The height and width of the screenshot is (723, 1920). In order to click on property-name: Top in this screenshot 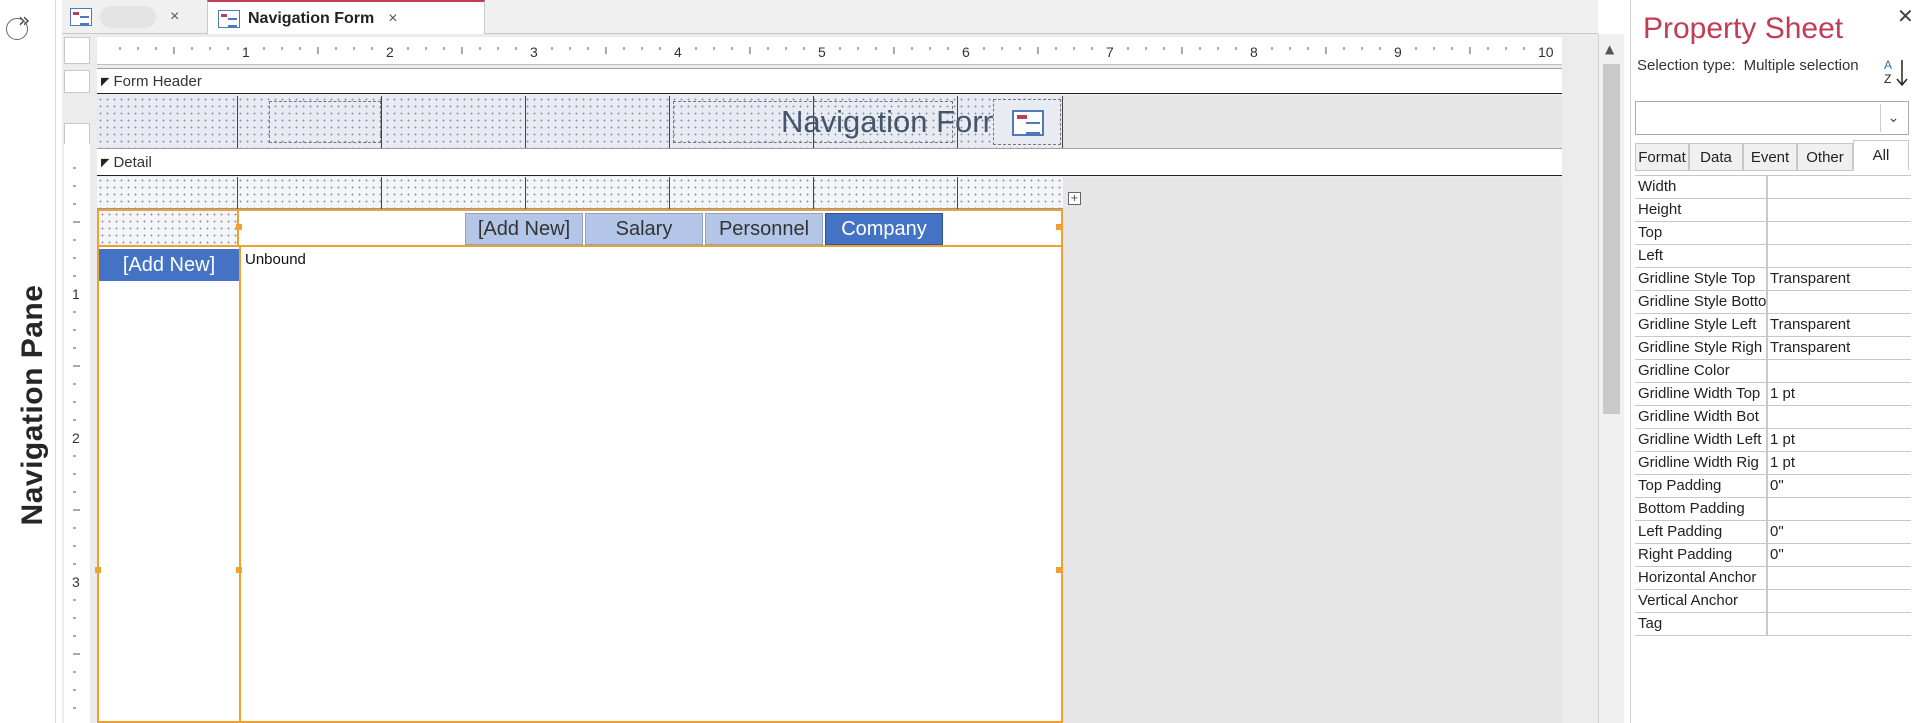, I will do `click(1701, 233)`.